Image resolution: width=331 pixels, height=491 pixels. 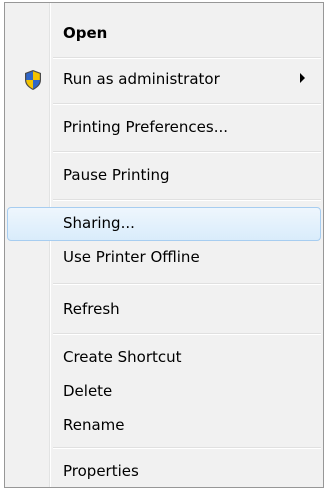 I want to click on menu-item-label: Open, so click(x=85, y=33).